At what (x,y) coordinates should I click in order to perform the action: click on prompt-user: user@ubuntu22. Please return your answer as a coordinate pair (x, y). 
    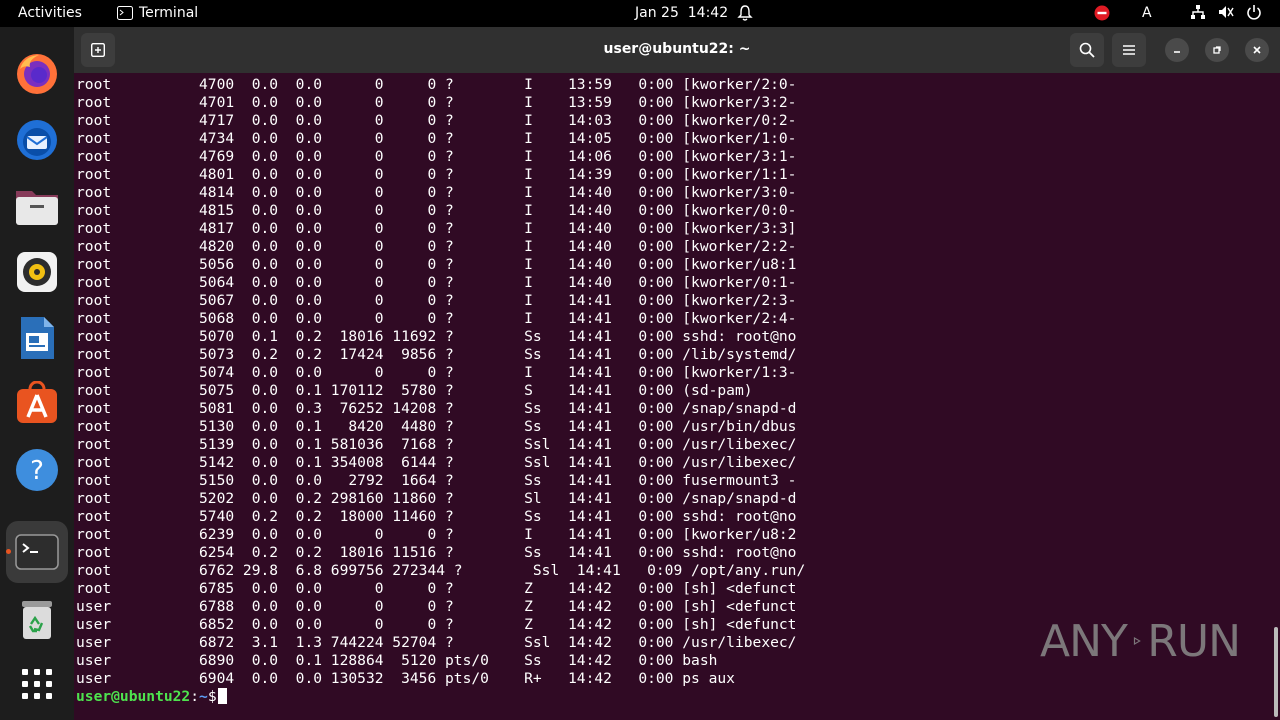
    Looking at the image, I should click on (133, 696).